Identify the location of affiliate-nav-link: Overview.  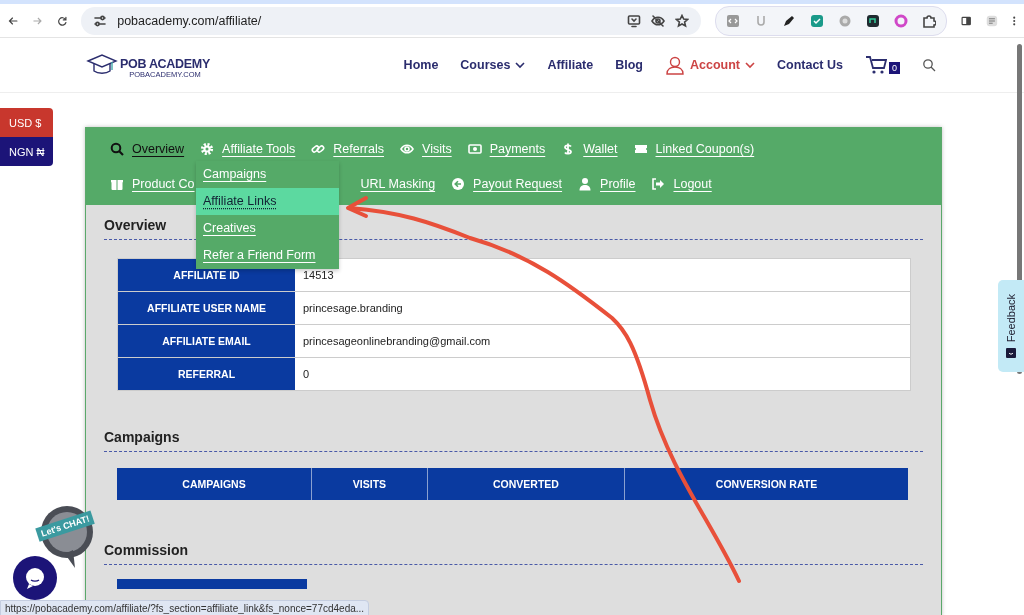
(158, 148).